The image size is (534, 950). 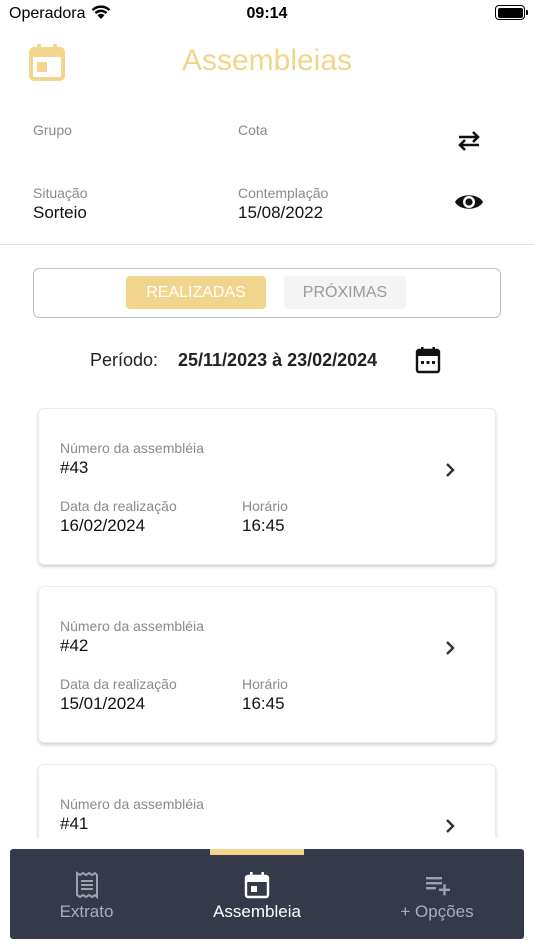 What do you see at coordinates (103, 703) in the screenshot?
I see `data-value: 15/01/2024` at bounding box center [103, 703].